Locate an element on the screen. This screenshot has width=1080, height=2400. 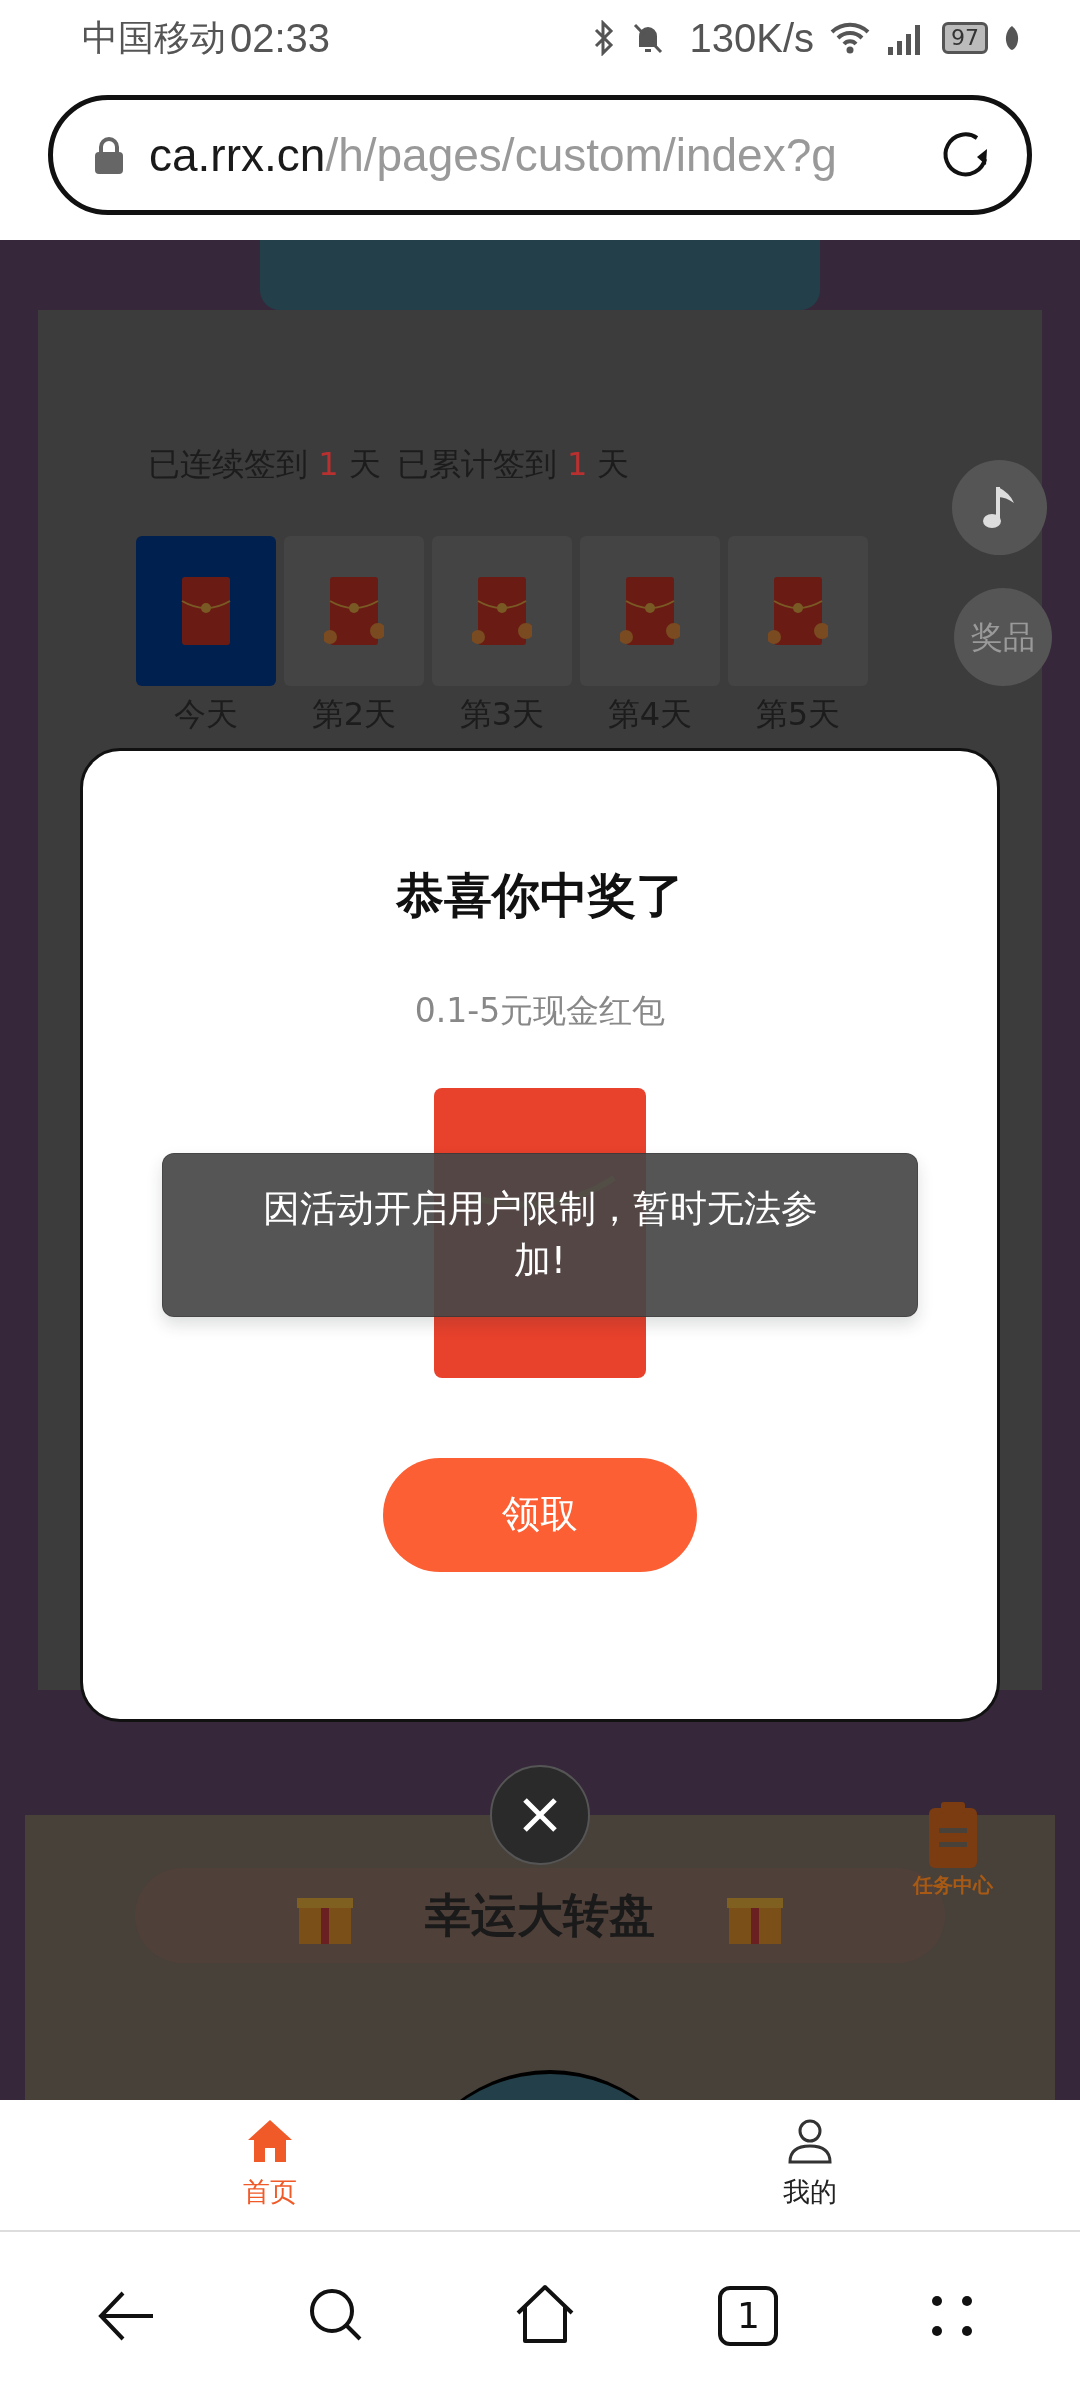
network-speed: 130K/s is located at coordinates (751, 38).